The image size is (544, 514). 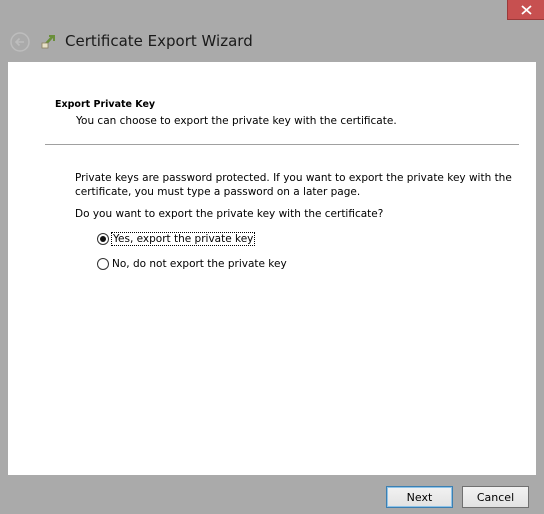 What do you see at coordinates (419, 497) in the screenshot?
I see `next-button: Next` at bounding box center [419, 497].